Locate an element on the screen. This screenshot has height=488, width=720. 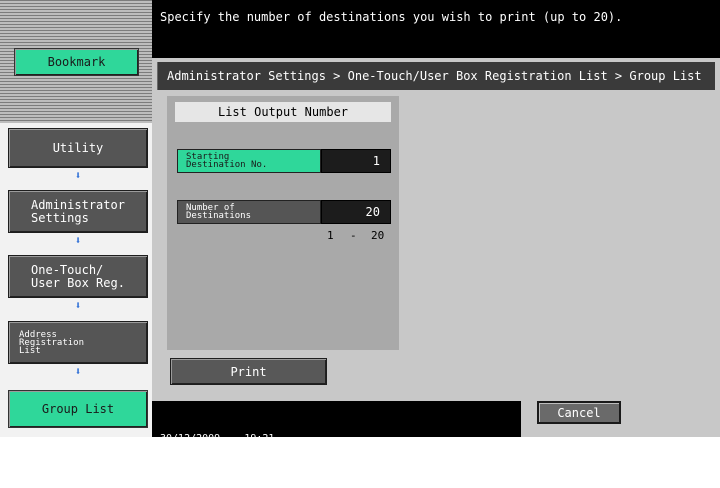
number-of-destinations-button: Number of Destinations is located at coordinates (249, 212).